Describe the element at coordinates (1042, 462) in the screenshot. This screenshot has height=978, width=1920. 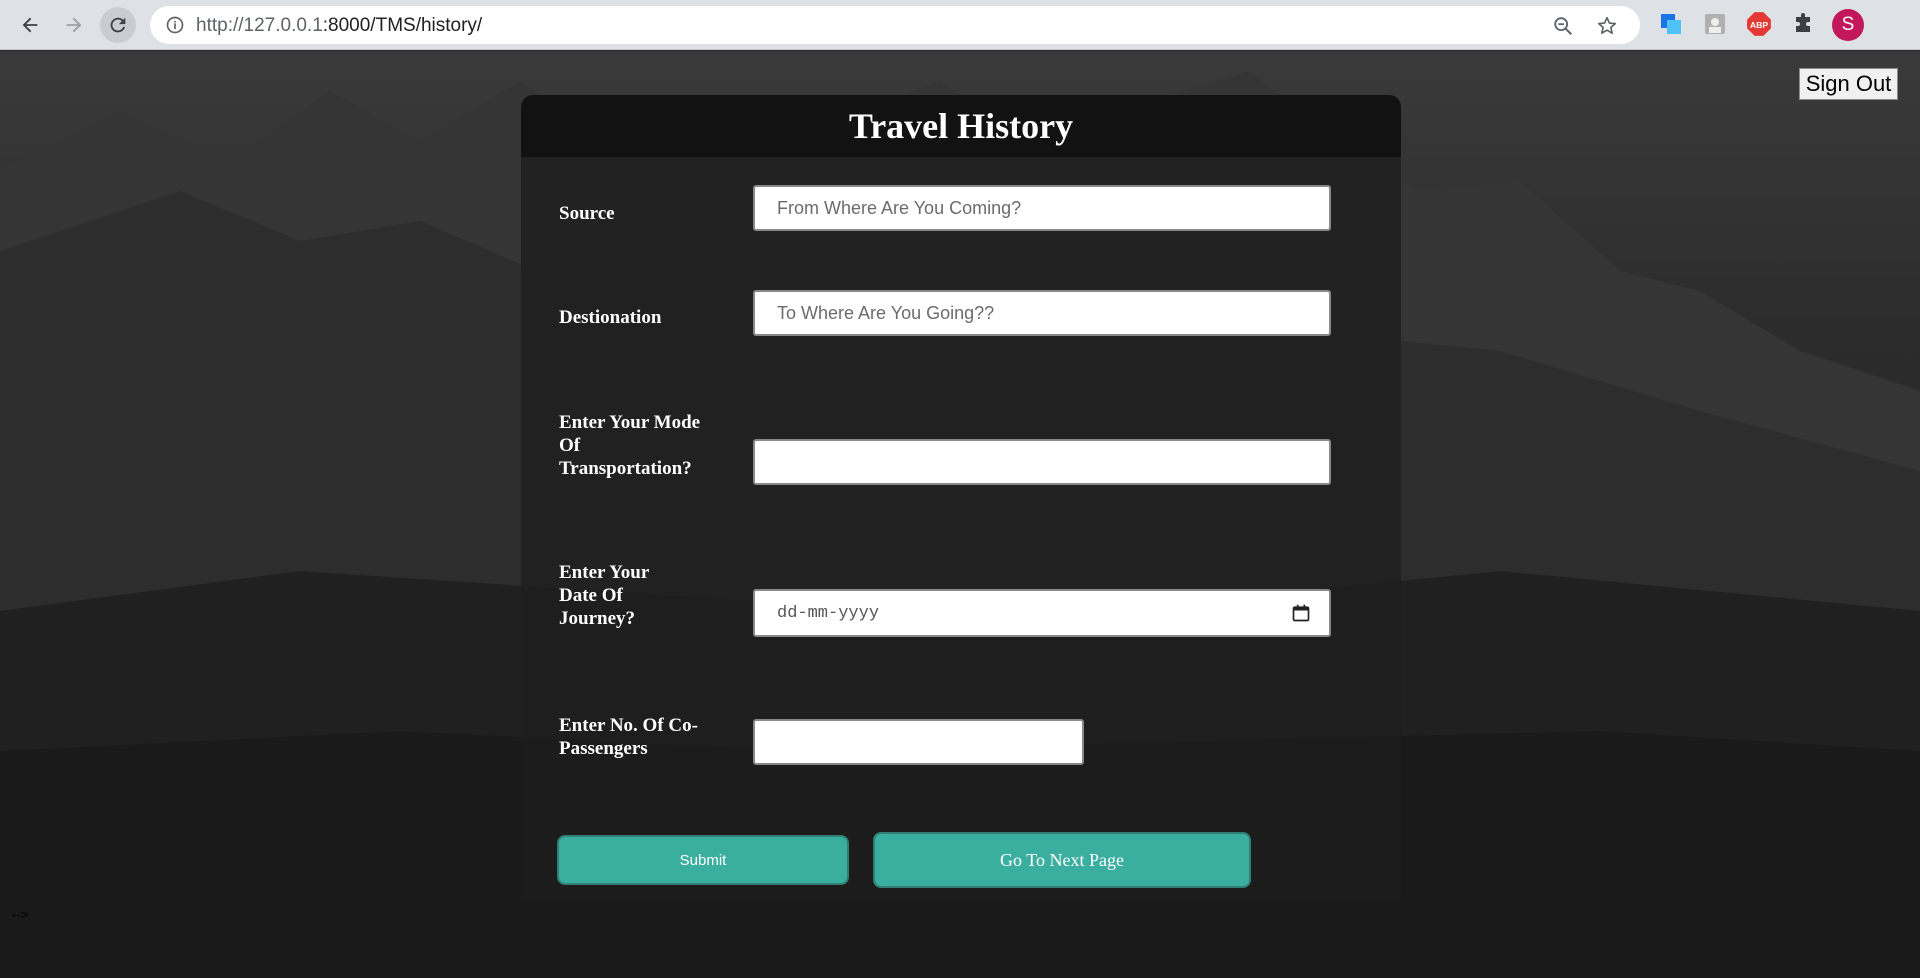
I see `transport-input` at that location.